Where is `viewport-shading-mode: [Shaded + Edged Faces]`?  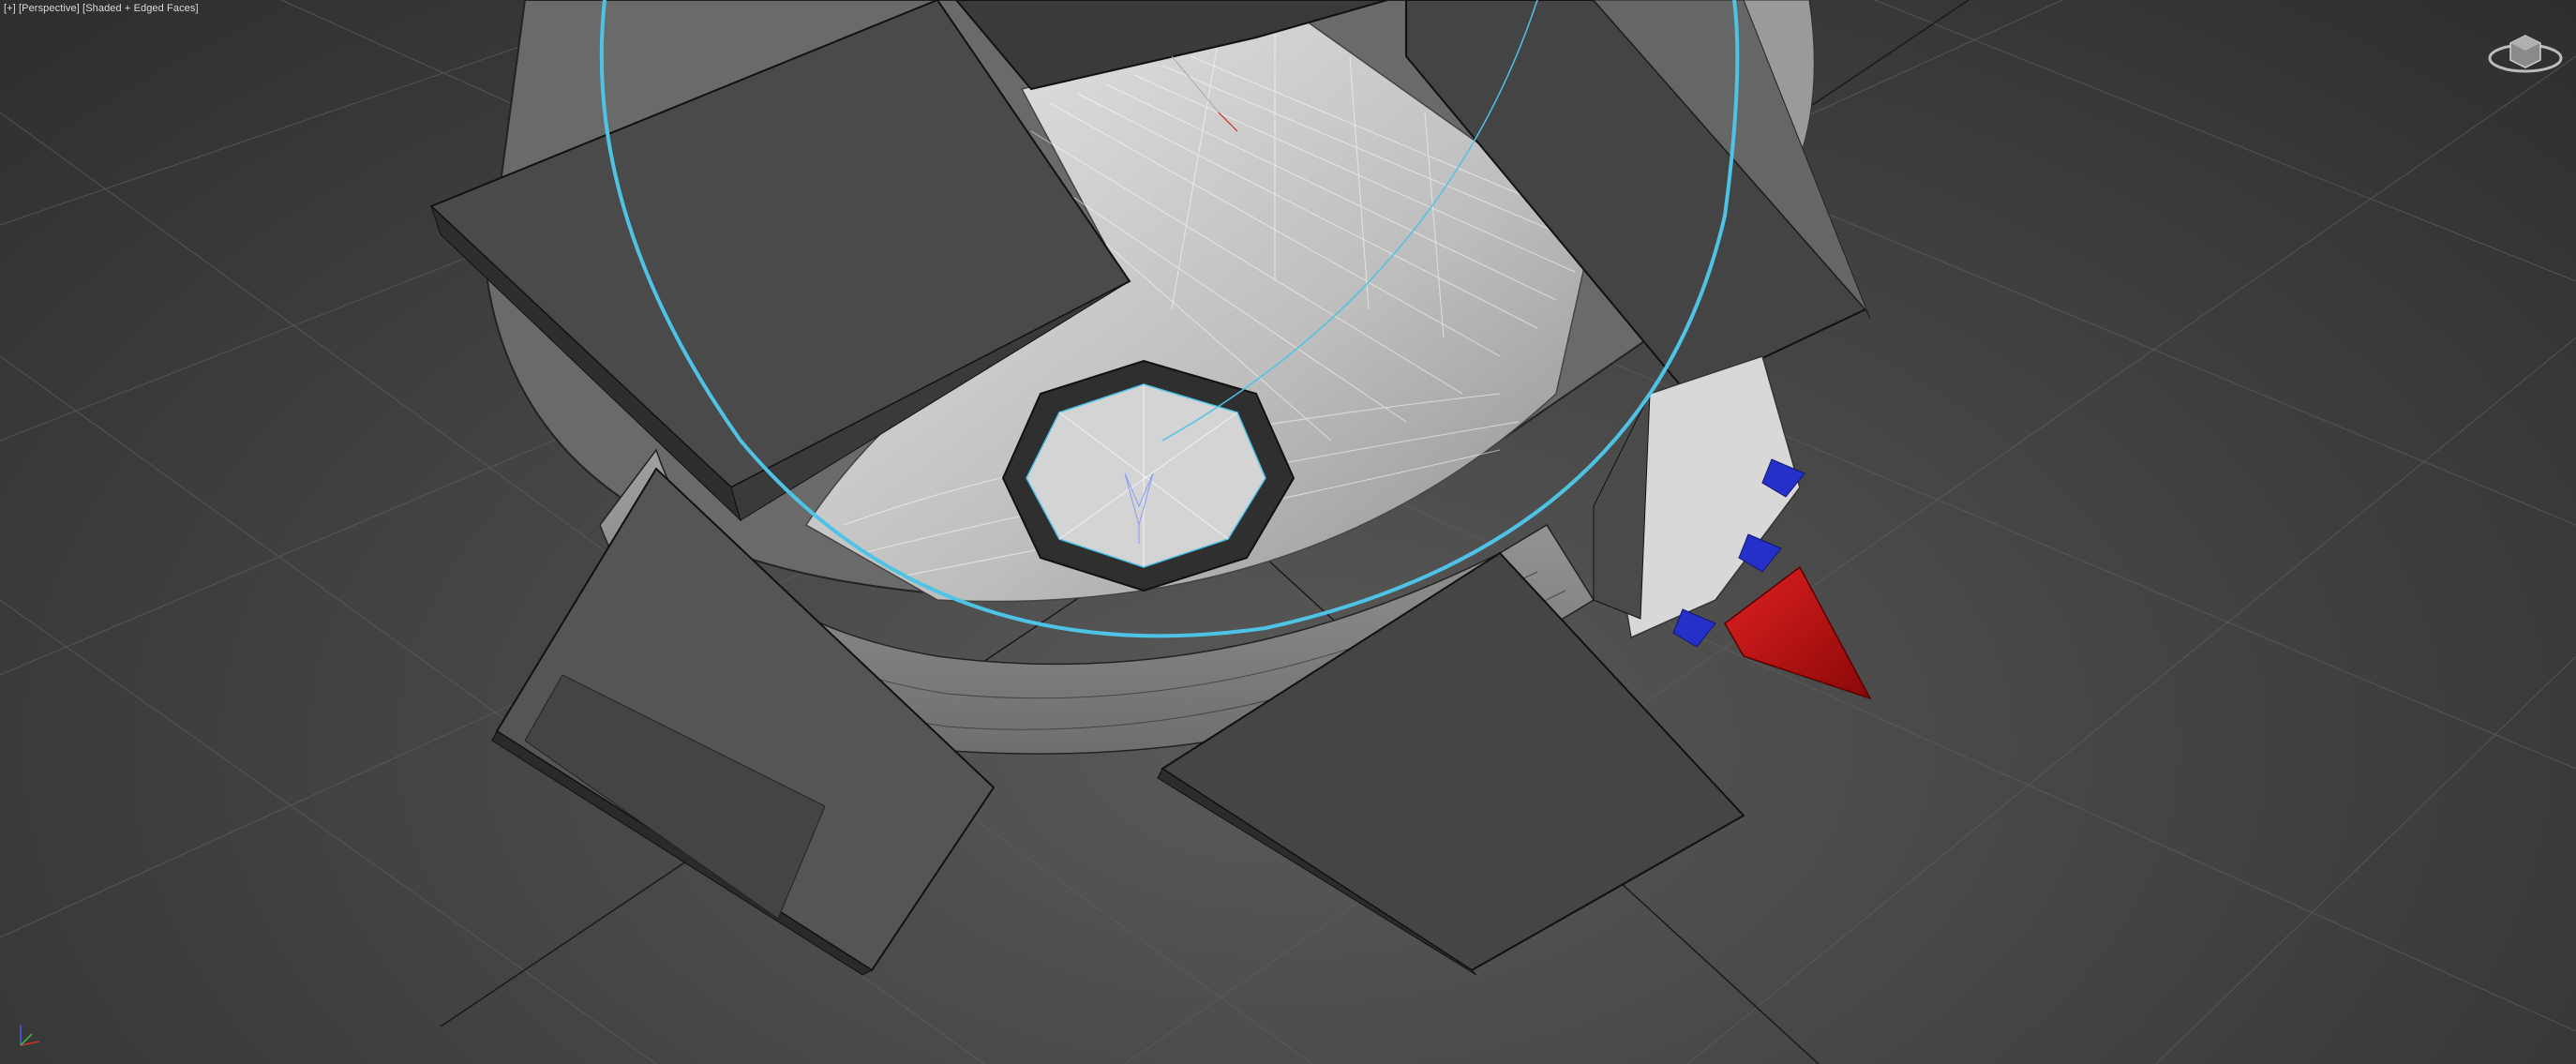 viewport-shading-mode: [Shaded + Edged Faces] is located at coordinates (141, 8).